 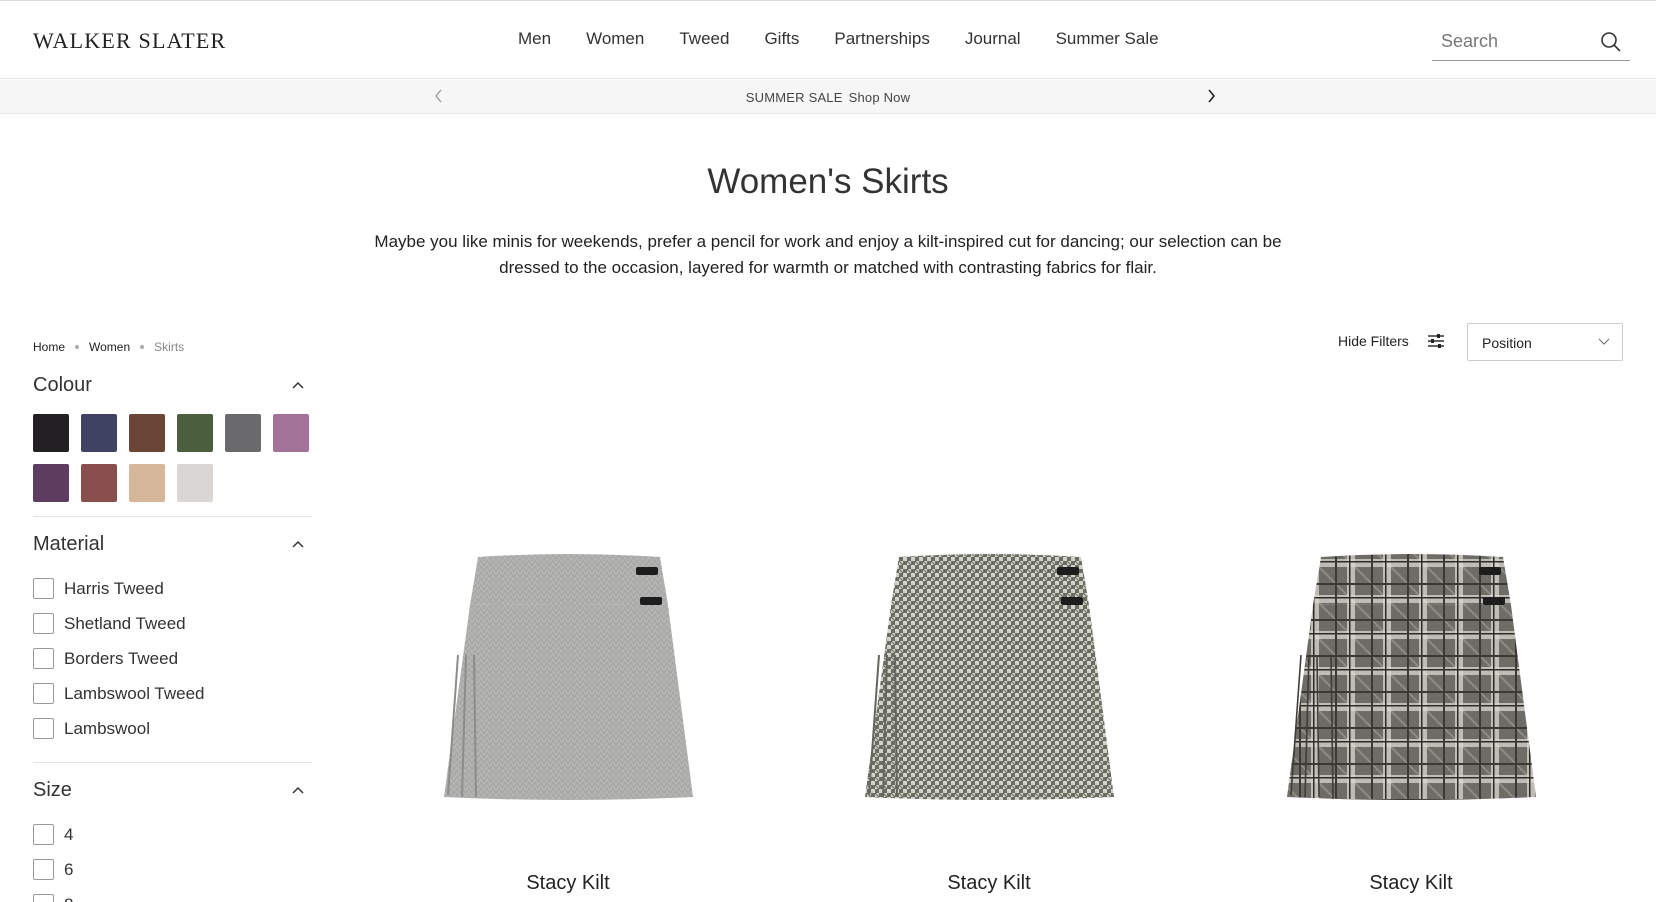 I want to click on option-label: Shetland Tweed, so click(x=125, y=623).